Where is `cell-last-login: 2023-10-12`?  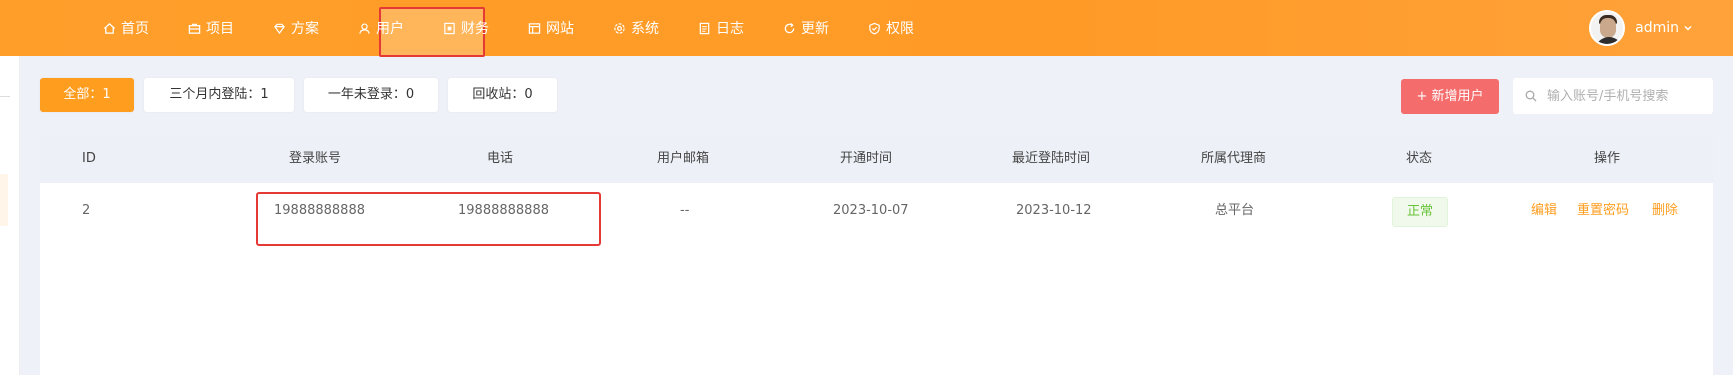
cell-last-login: 2023-10-12 is located at coordinates (1054, 210).